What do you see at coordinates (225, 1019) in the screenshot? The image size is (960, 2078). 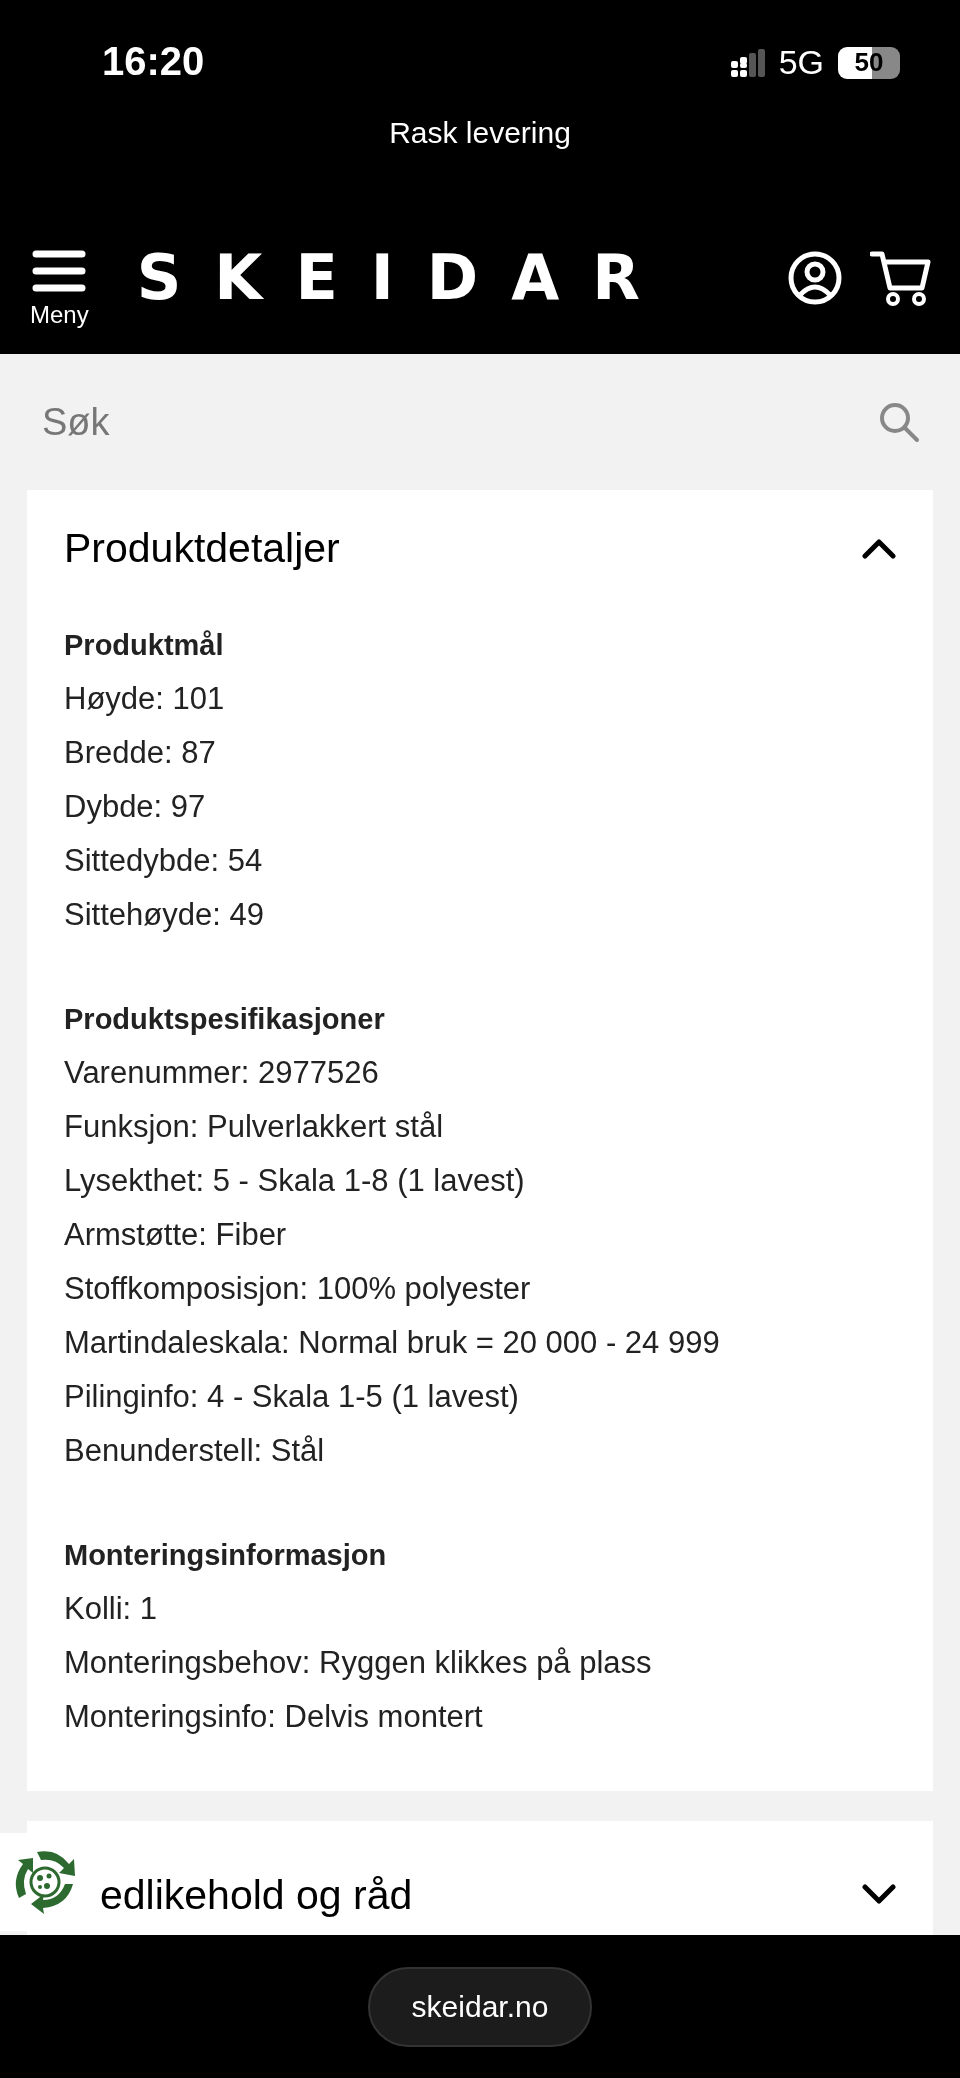 I see `section-heading: Produktspesifikasjoner` at bounding box center [225, 1019].